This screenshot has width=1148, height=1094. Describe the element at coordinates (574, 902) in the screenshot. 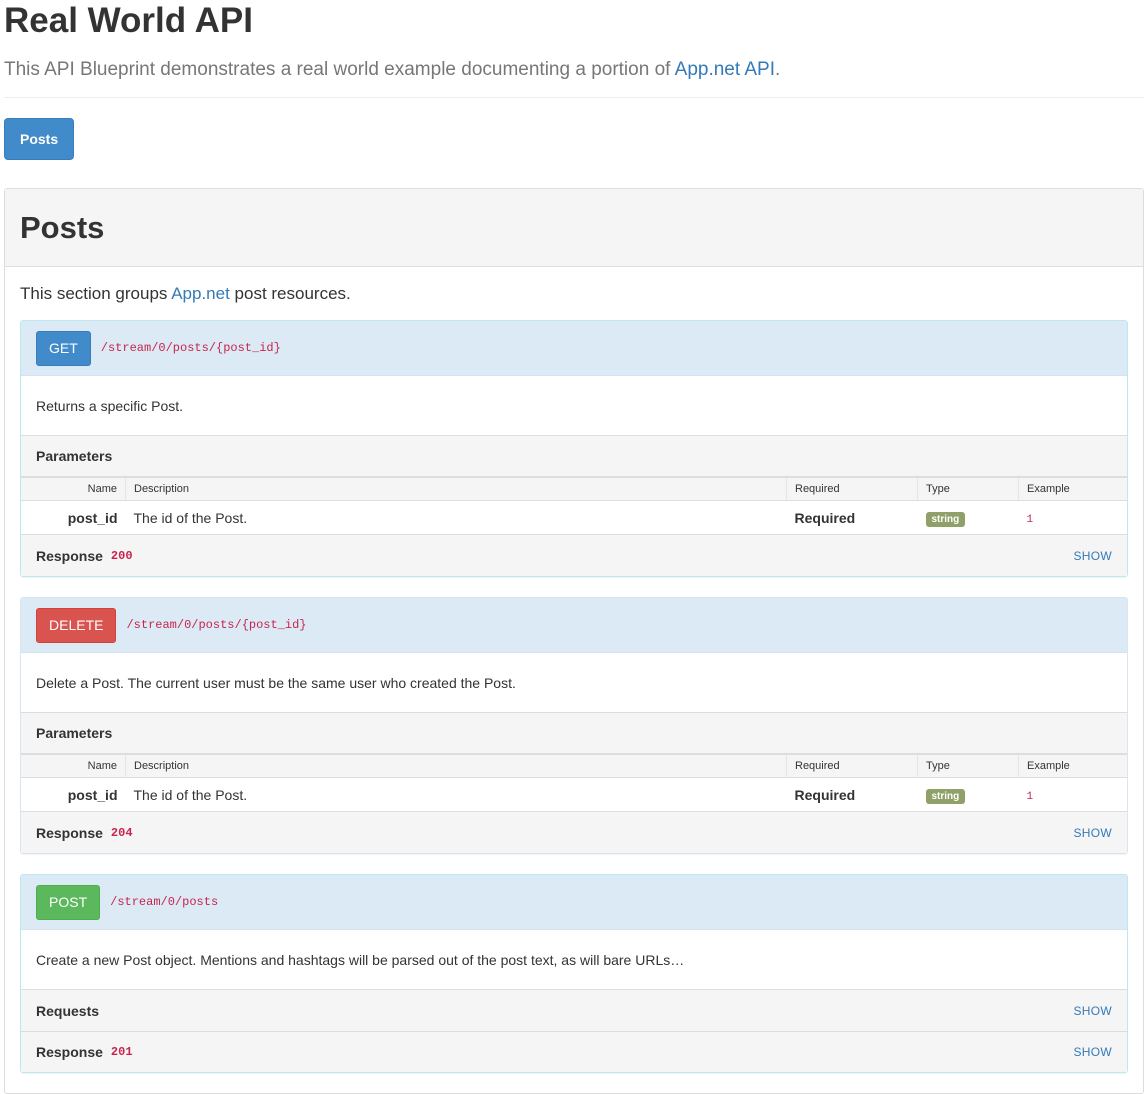

I see `action-header: POST /stream/0/posts` at that location.